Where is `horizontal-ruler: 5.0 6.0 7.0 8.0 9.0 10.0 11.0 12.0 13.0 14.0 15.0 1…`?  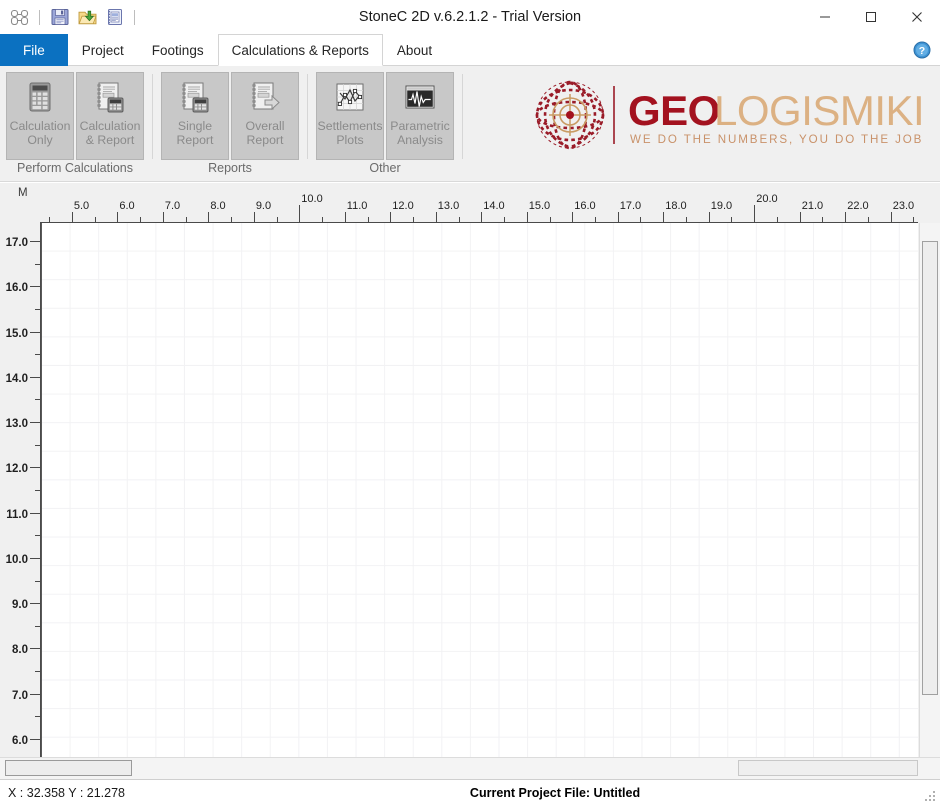 horizontal-ruler: 5.0 6.0 7.0 8.0 9.0 10.0 11.0 12.0 13.0 14.0 15.0 1… is located at coordinates (479, 203).